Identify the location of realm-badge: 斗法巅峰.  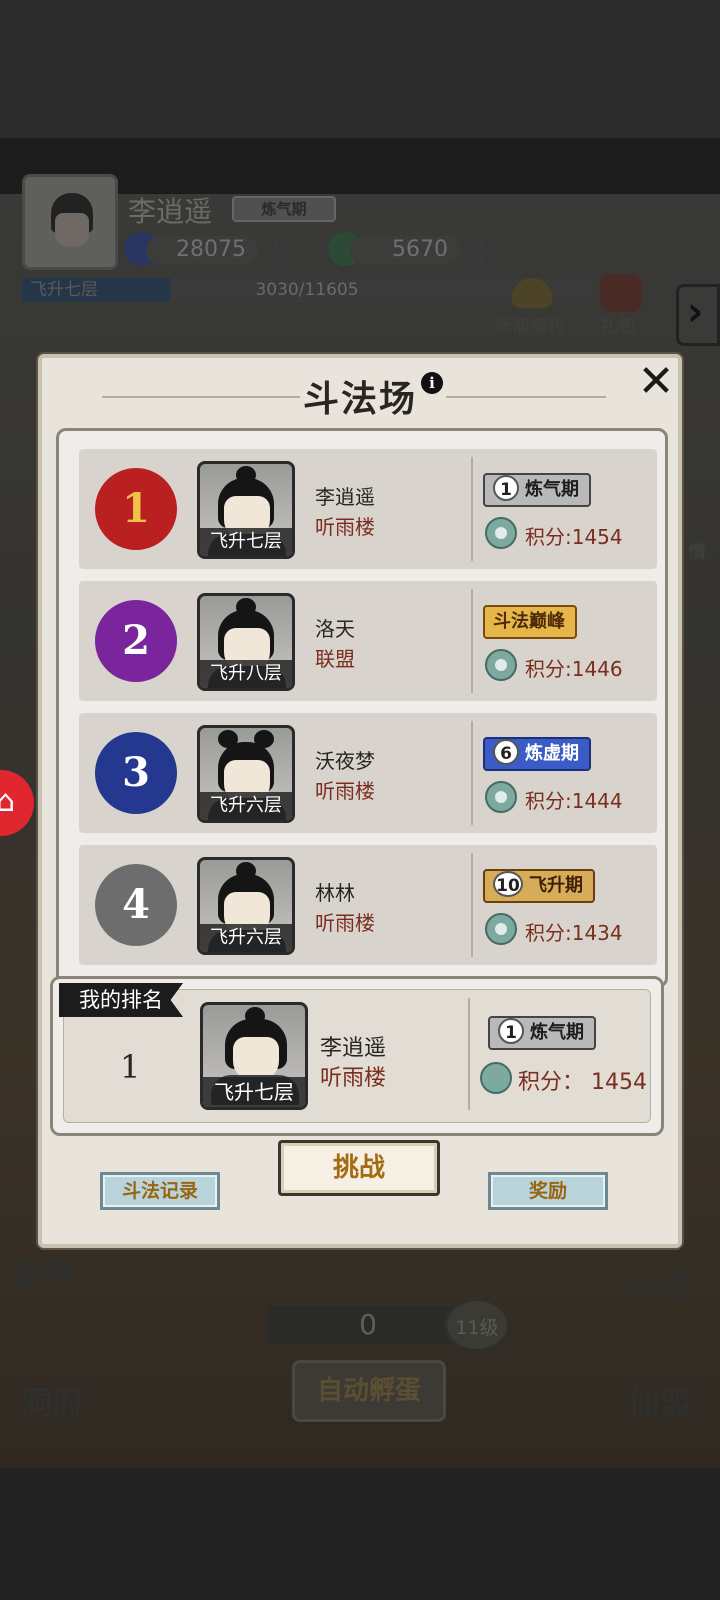
(530, 623).